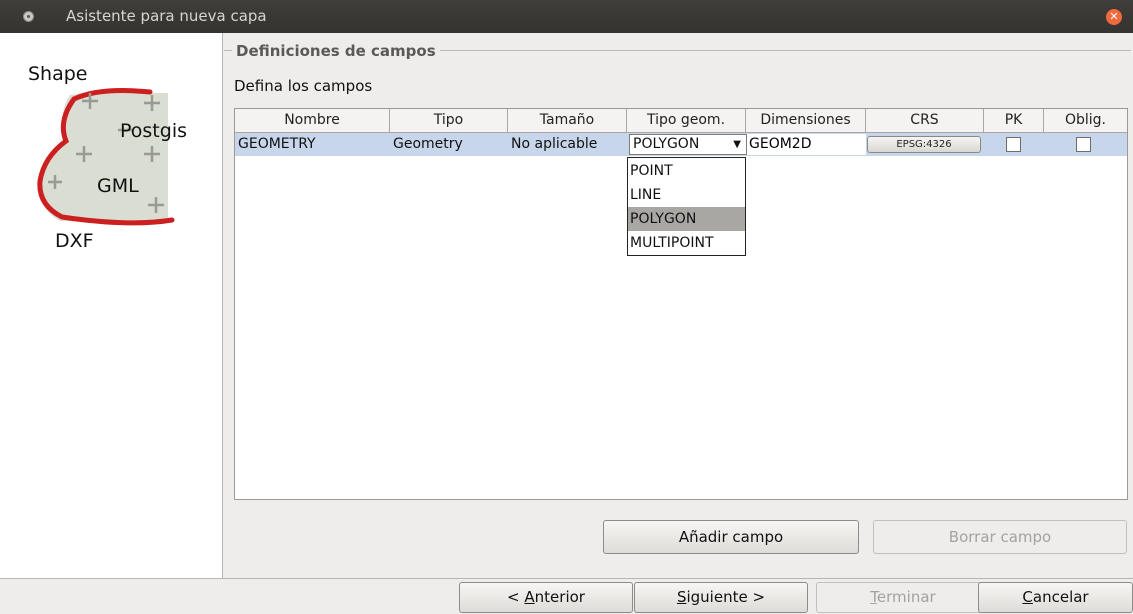 Image resolution: width=1133 pixels, height=614 pixels. Describe the element at coordinates (336, 51) in the screenshot. I see `fieldset-title: Definiciones de campos` at that location.